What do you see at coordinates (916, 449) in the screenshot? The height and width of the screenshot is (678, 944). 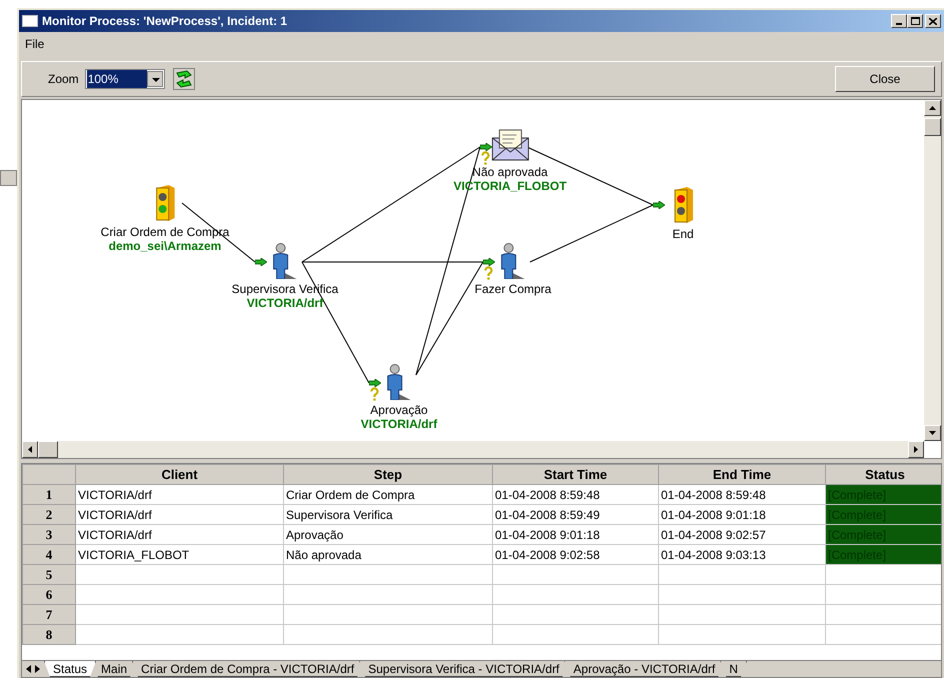 I see `scroll-right-icon` at bounding box center [916, 449].